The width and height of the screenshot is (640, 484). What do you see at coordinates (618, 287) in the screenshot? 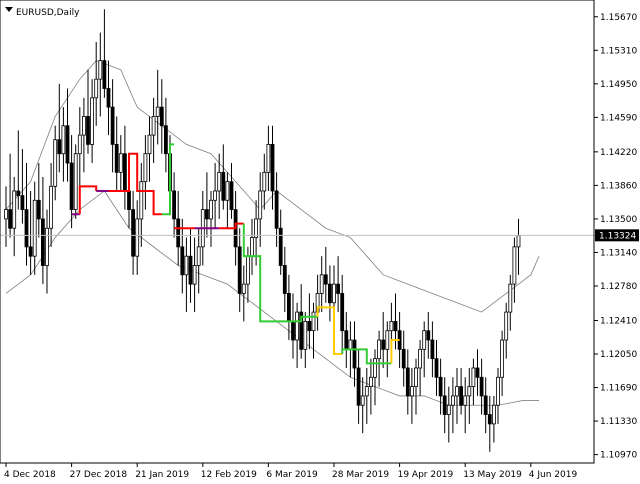
I see `y-tick-label: 1.12780` at bounding box center [618, 287].